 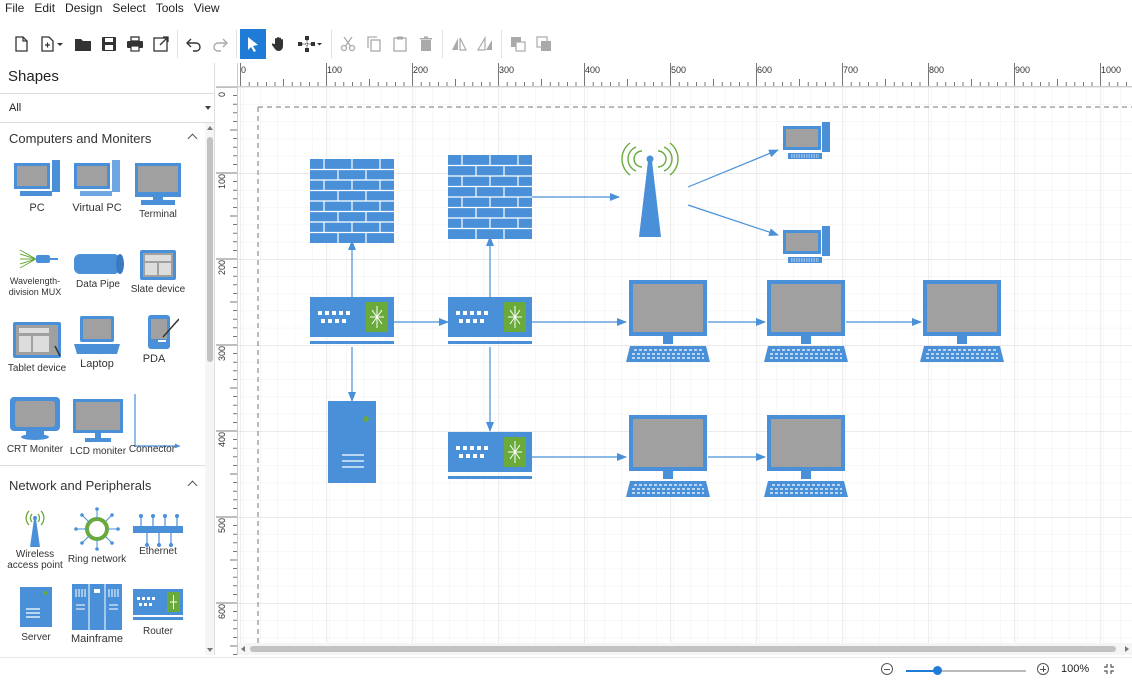 I want to click on menu-edit: Edit, so click(x=44, y=8).